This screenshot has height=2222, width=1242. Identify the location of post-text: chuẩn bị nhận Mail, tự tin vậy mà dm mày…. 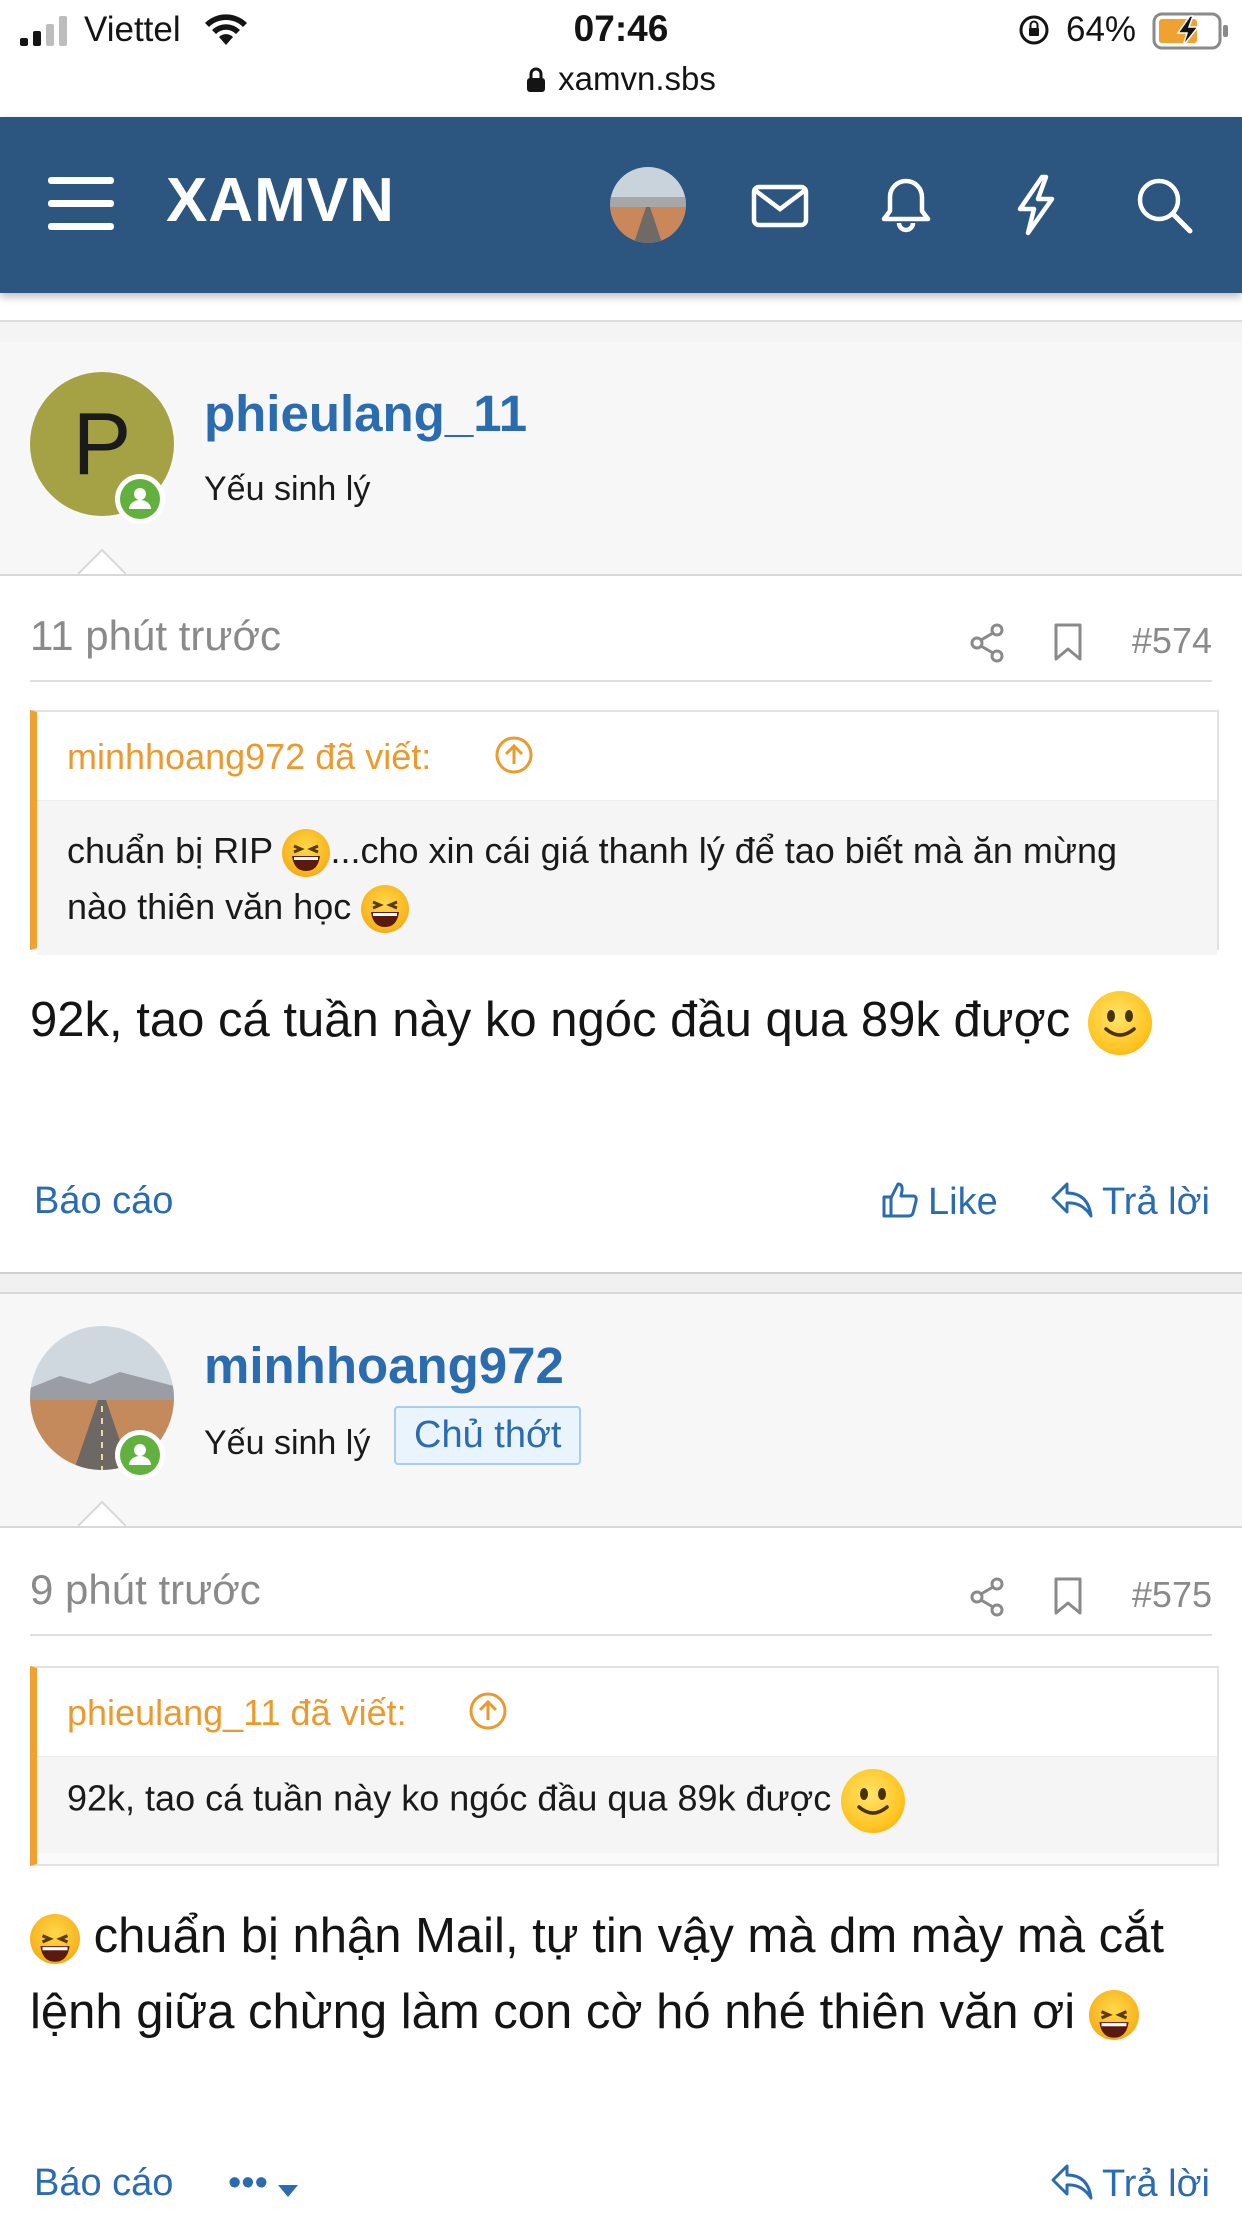
(597, 1974).